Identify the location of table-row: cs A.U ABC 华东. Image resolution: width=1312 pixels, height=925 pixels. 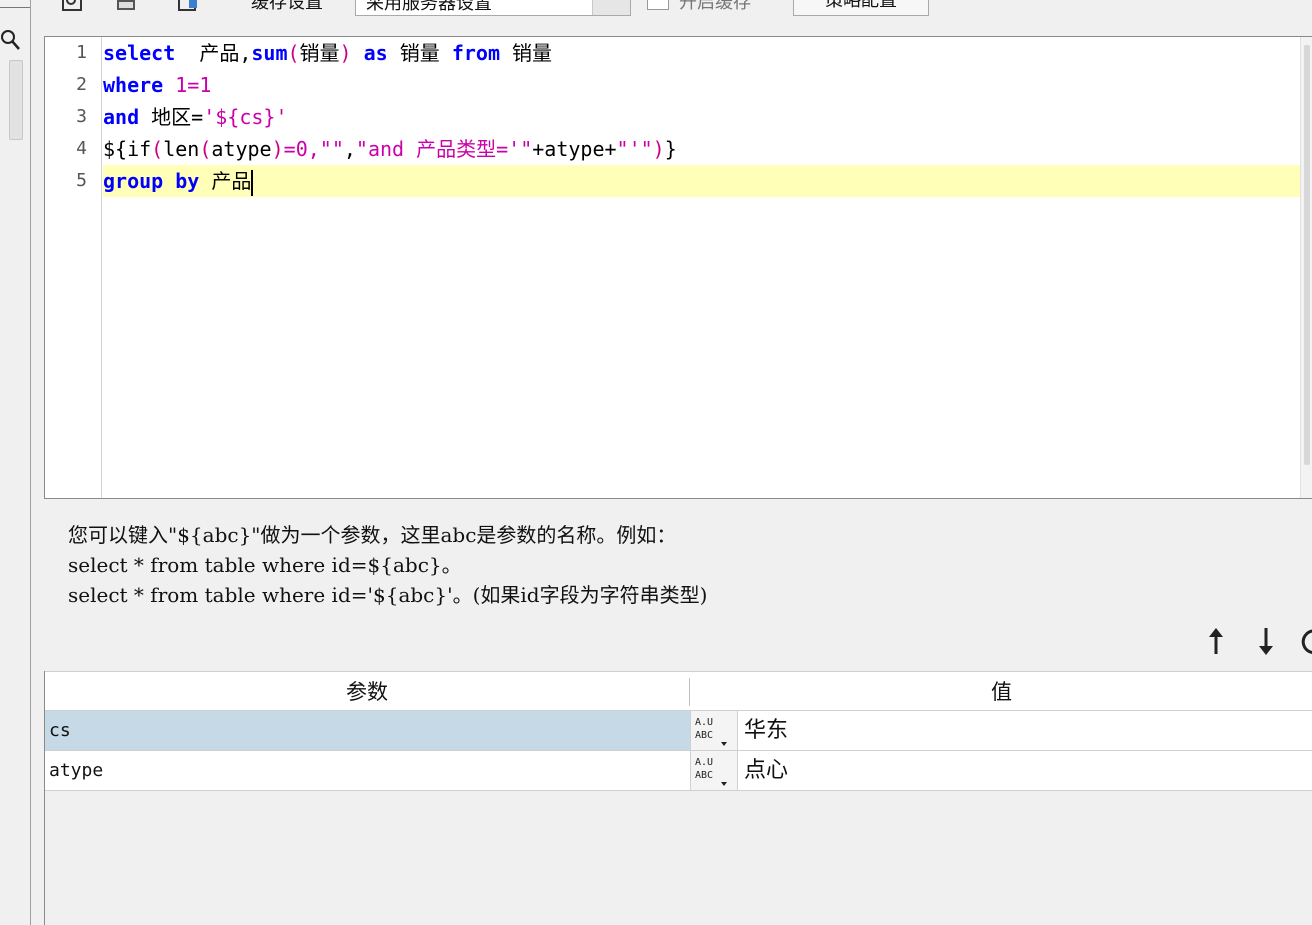
(678, 731).